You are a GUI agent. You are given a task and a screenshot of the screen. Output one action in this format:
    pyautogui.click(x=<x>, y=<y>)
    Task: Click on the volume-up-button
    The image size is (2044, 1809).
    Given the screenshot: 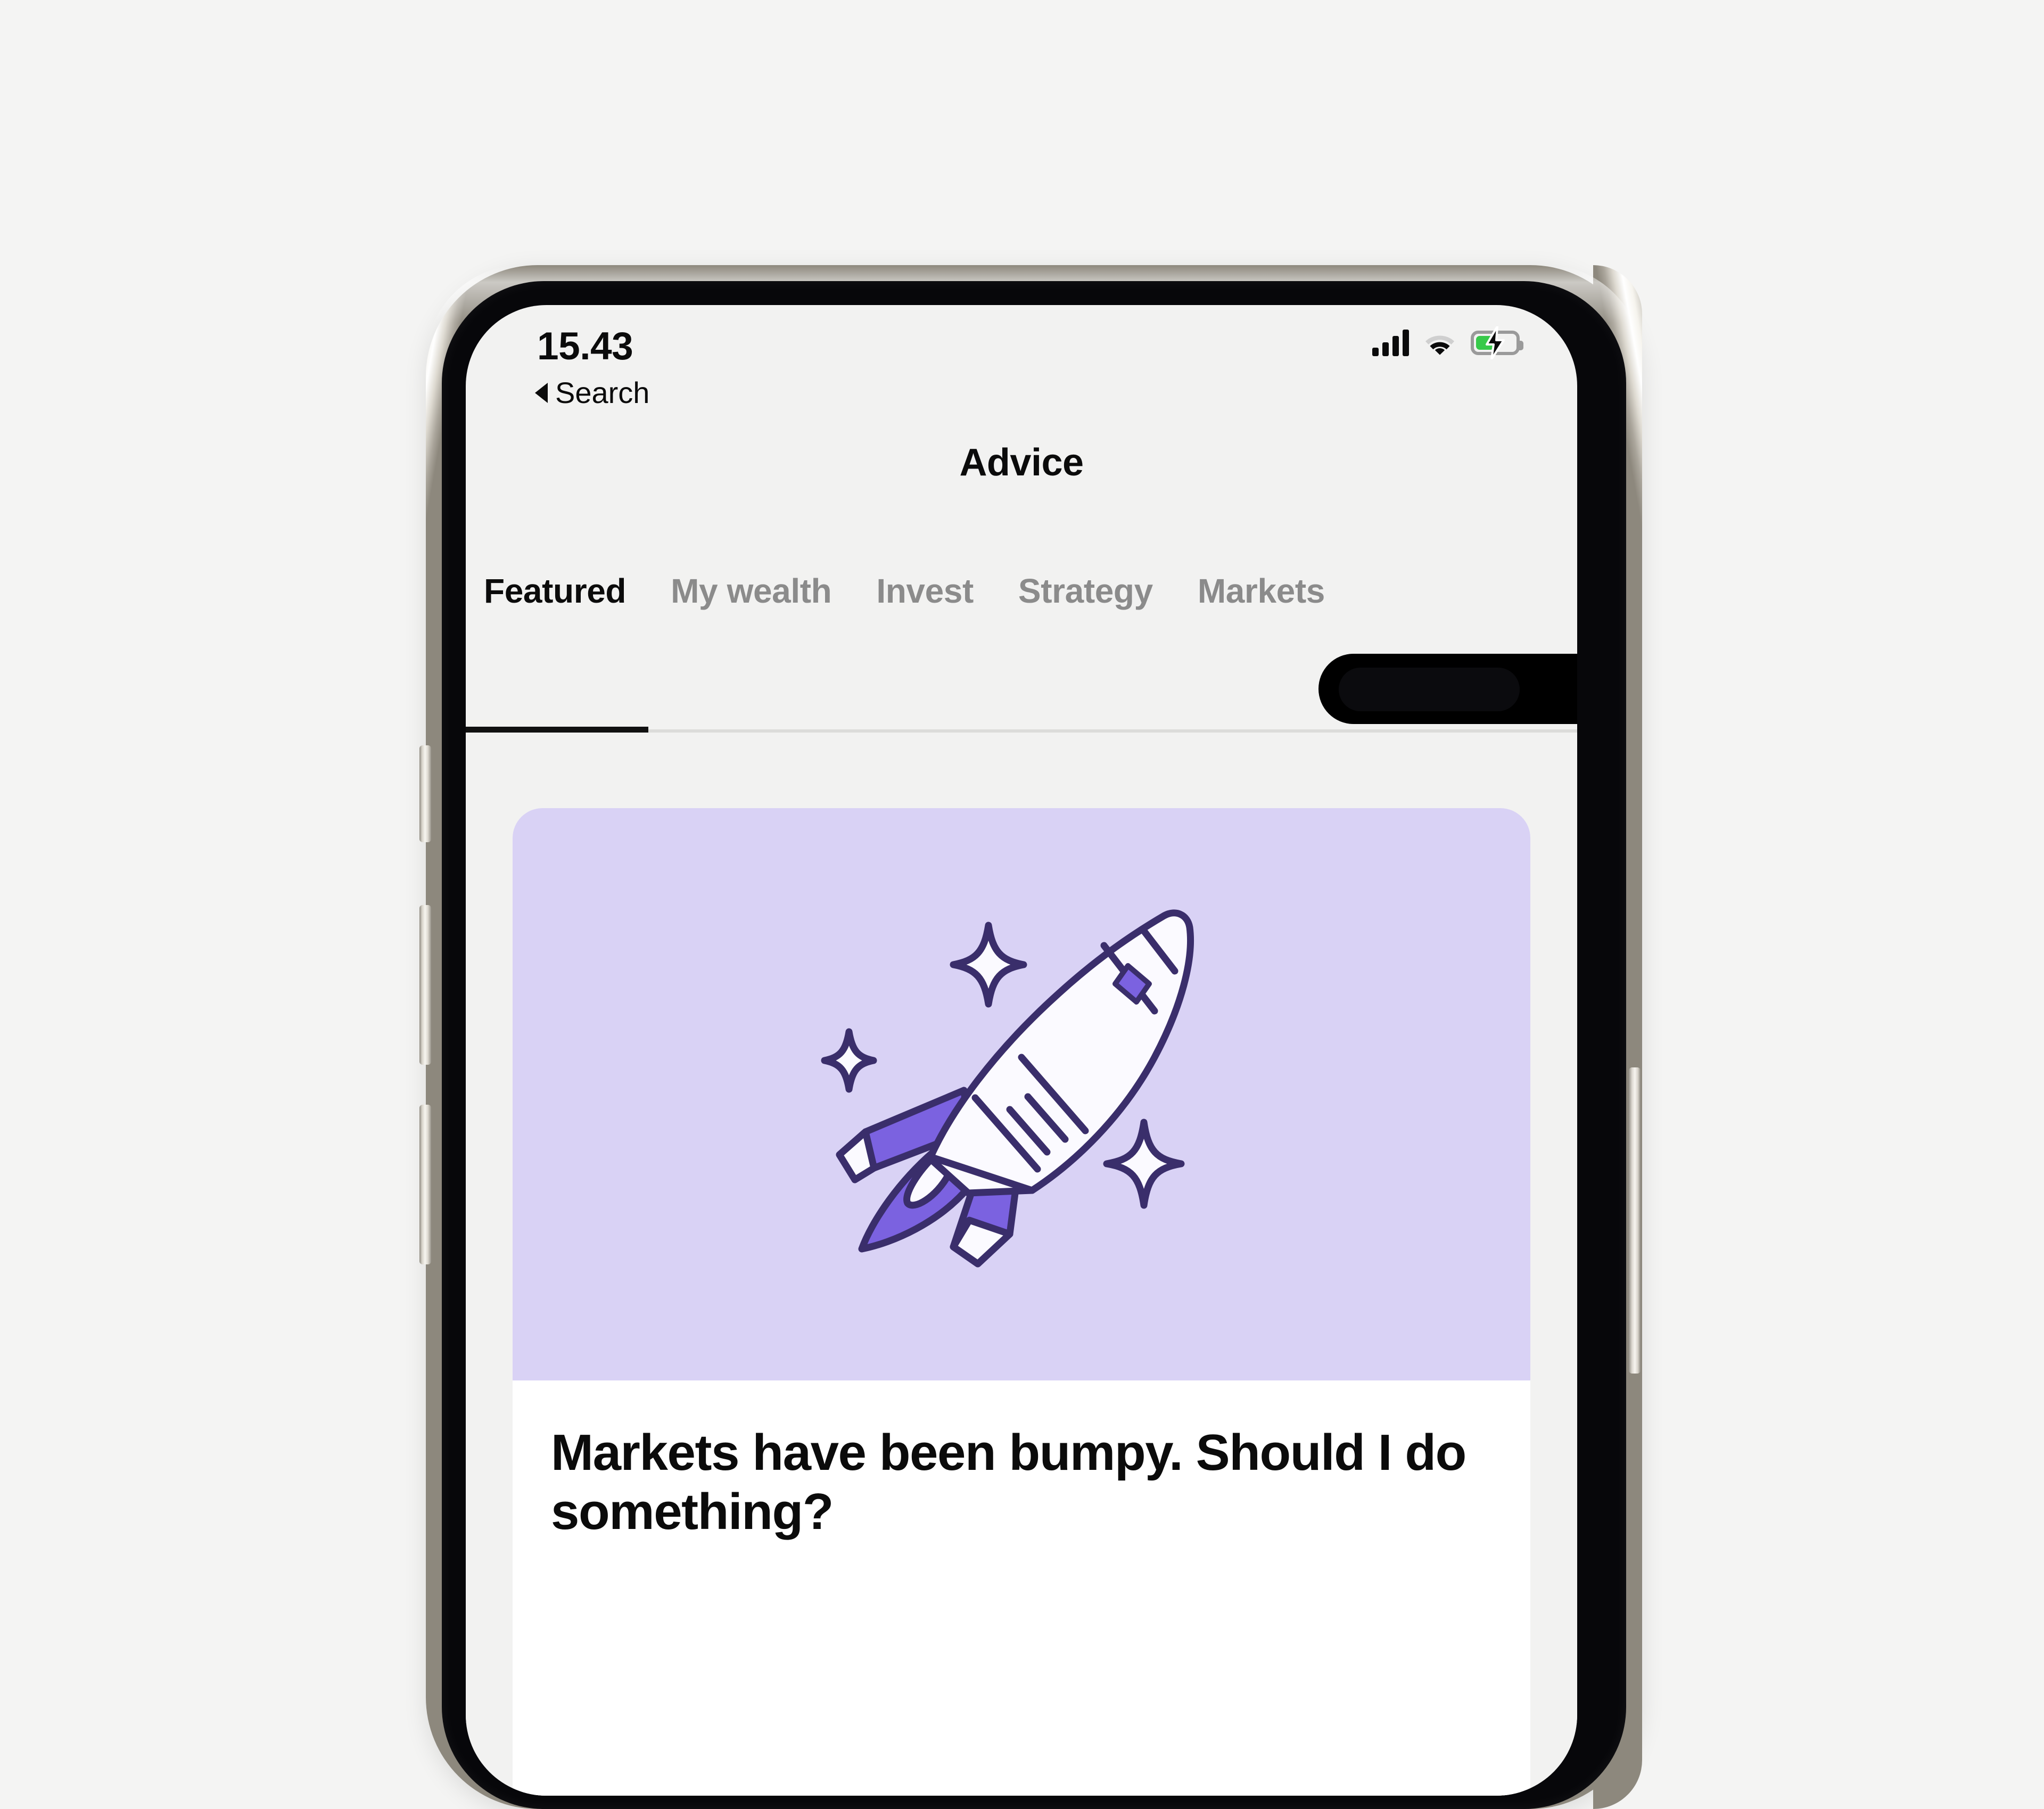 What is the action you would take?
    pyautogui.click(x=425, y=985)
    